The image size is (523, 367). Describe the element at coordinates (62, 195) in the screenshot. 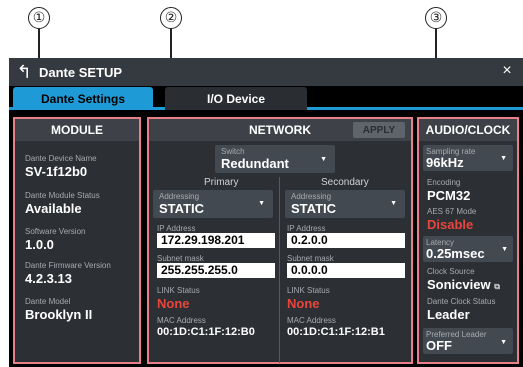

I see `module-status-label: Dante Module Status` at that location.